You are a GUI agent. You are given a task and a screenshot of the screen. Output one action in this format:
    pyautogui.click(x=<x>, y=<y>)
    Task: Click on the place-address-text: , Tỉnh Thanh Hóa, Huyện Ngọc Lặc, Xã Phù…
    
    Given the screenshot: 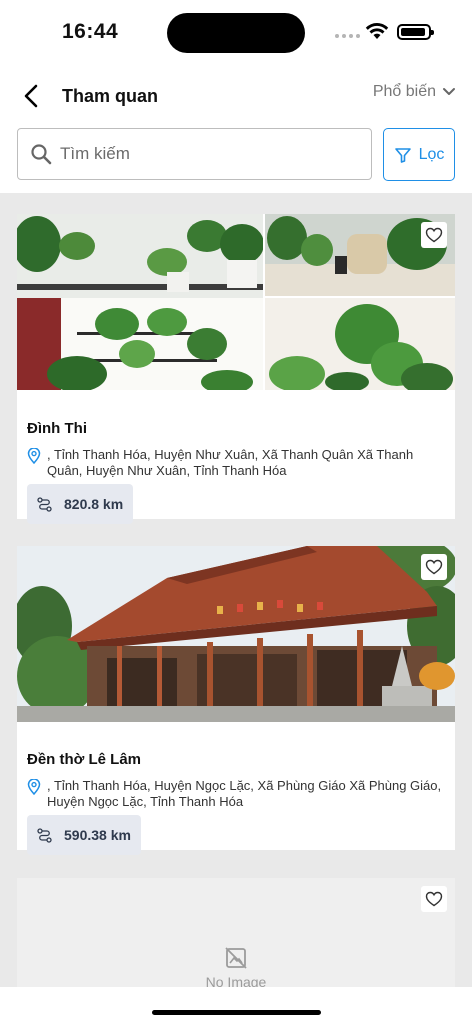 What is the action you would take?
    pyautogui.click(x=244, y=793)
    